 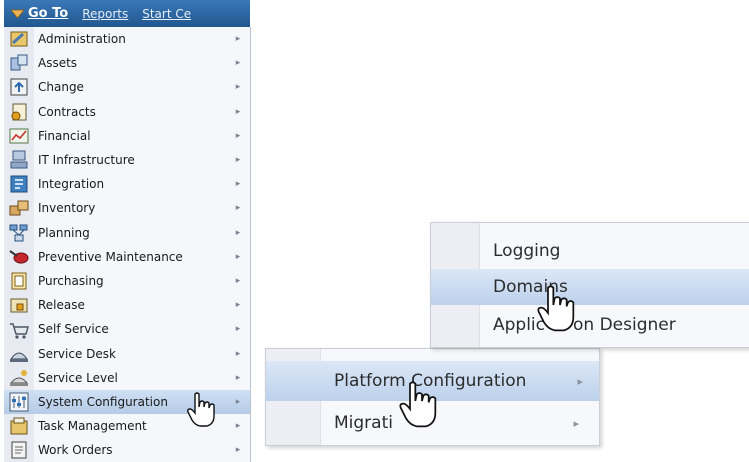 I want to click on menu-item-label: Change, so click(x=61, y=87).